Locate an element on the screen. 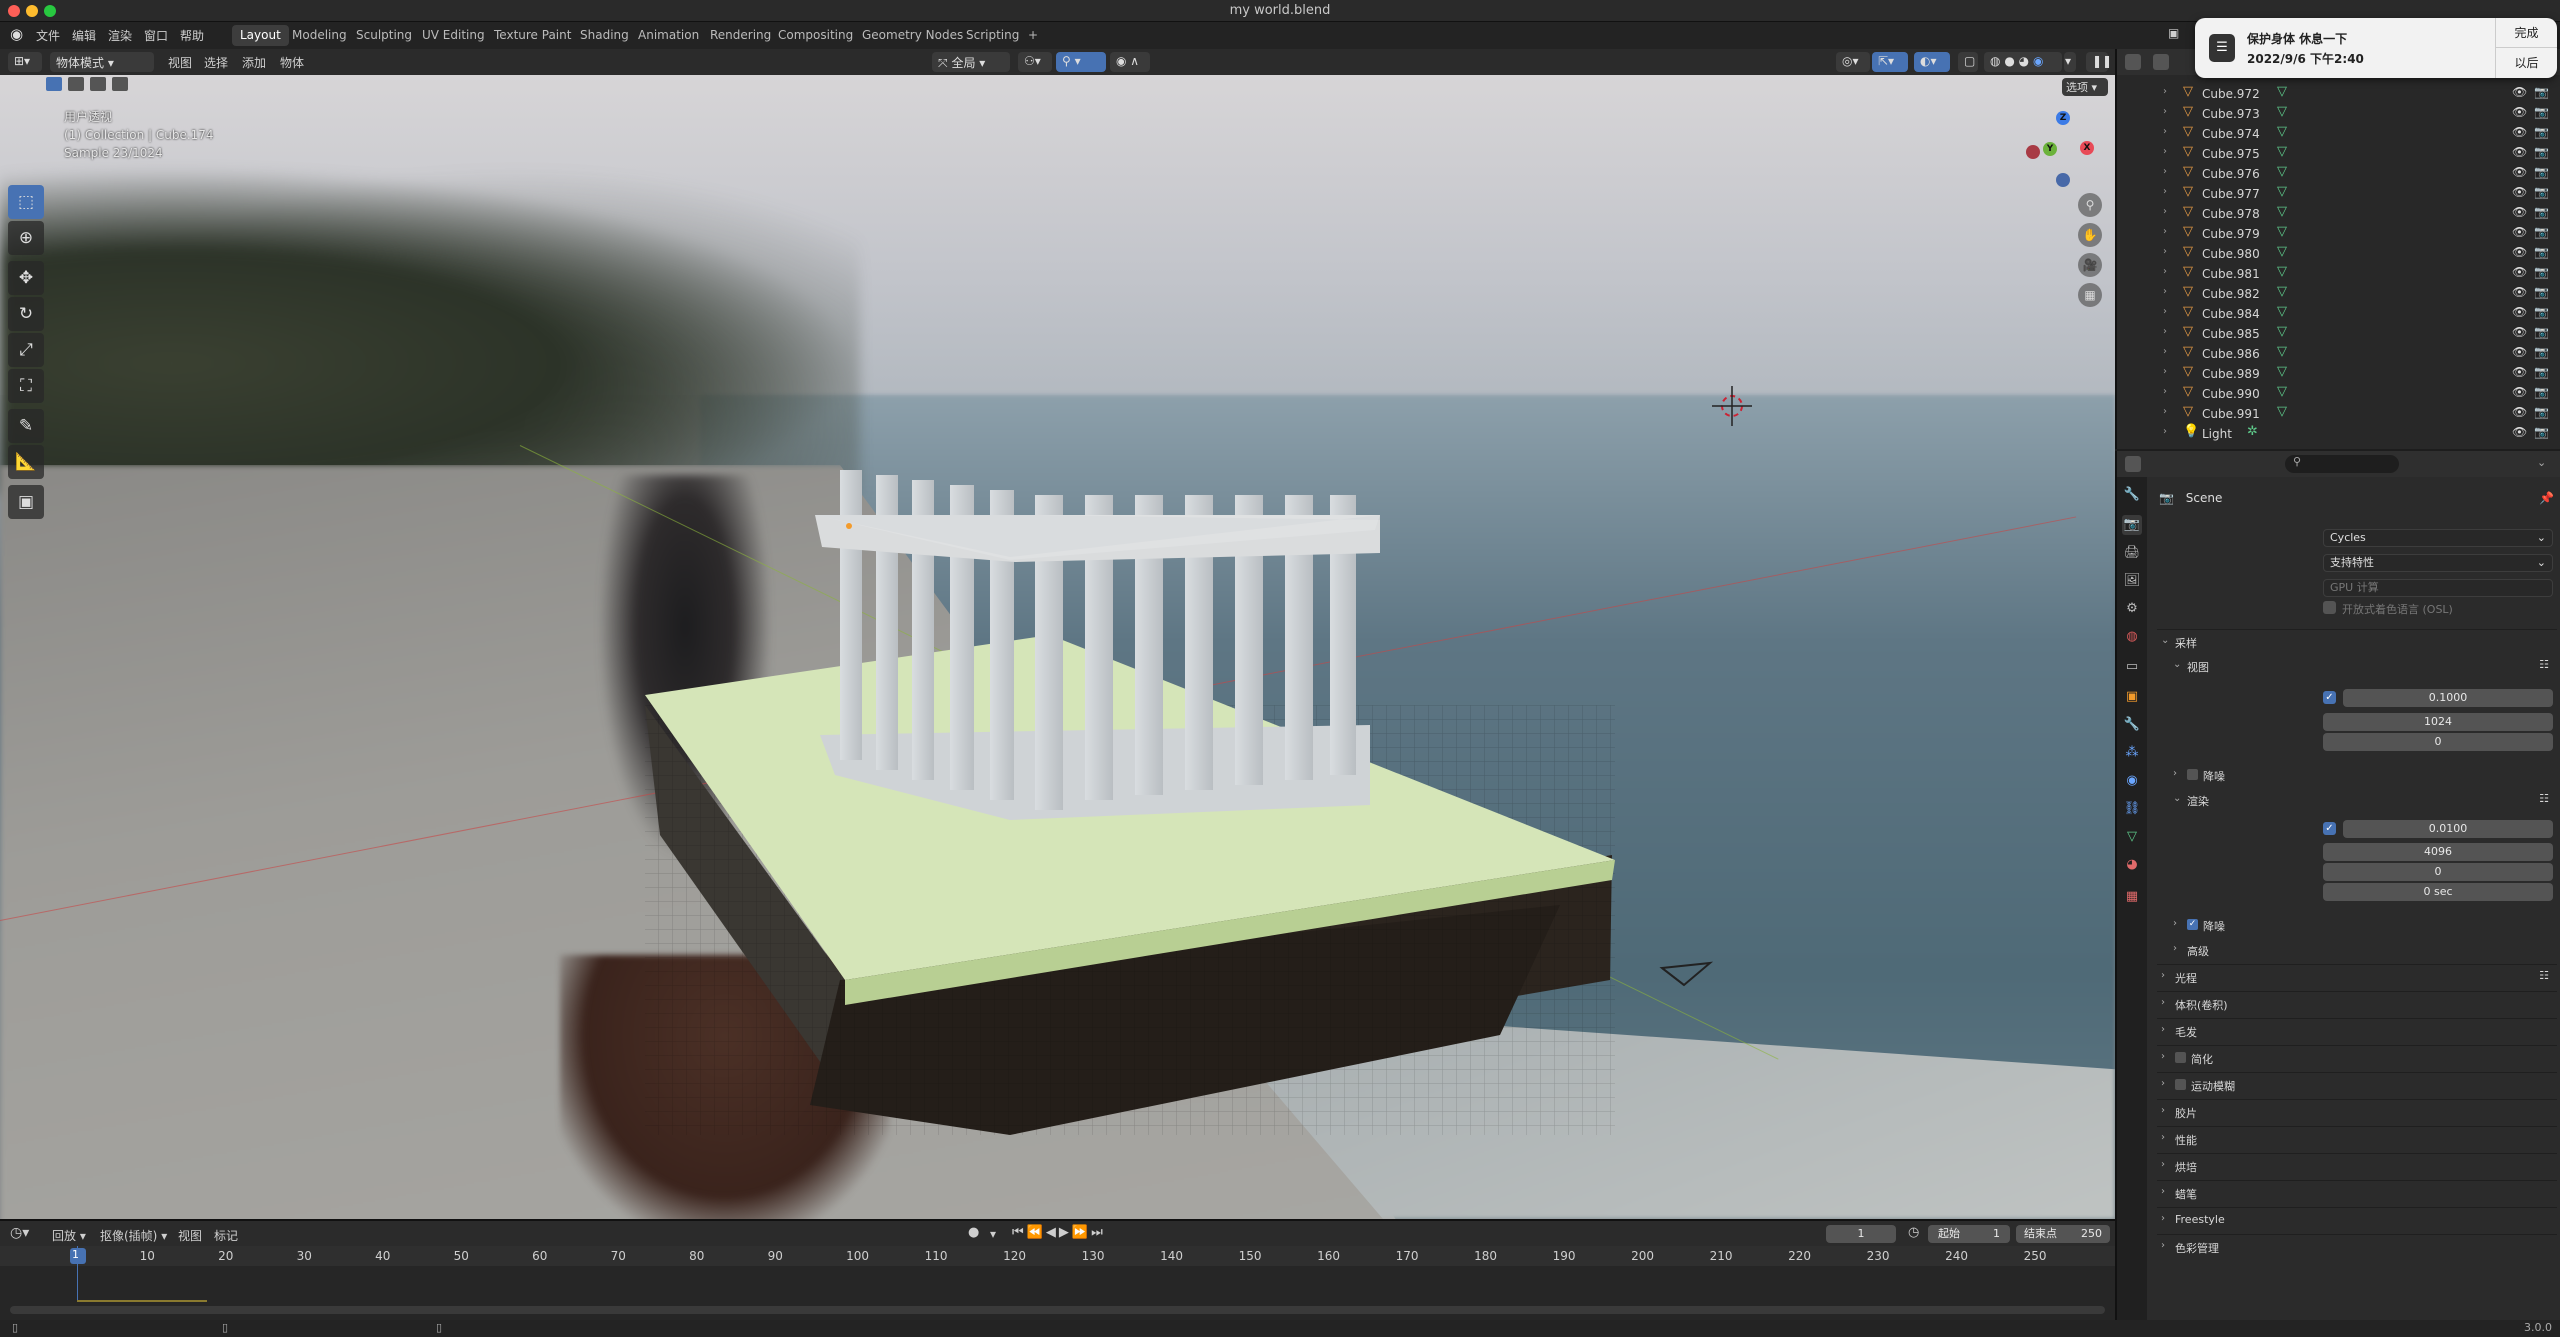  shading-modes: ◍ ● ◕ ◉ is located at coordinates (2023, 62).